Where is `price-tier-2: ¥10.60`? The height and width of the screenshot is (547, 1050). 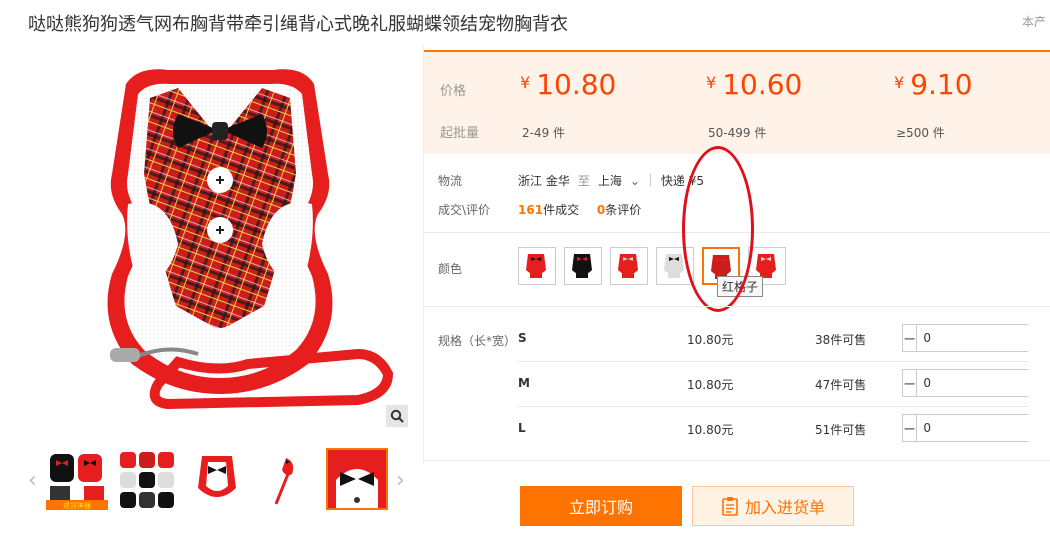 price-tier-2: ¥10.60 is located at coordinates (754, 84).